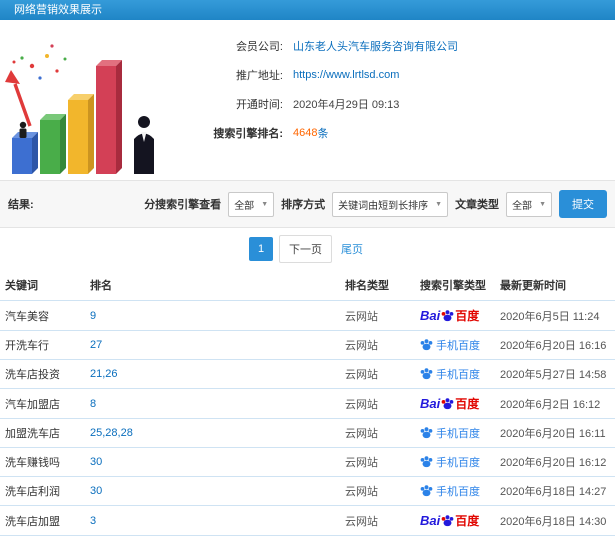 This screenshot has width=615, height=536. Describe the element at coordinates (555, 491) in the screenshot. I see `time-cell: 2020年6月18日 14:27` at that location.